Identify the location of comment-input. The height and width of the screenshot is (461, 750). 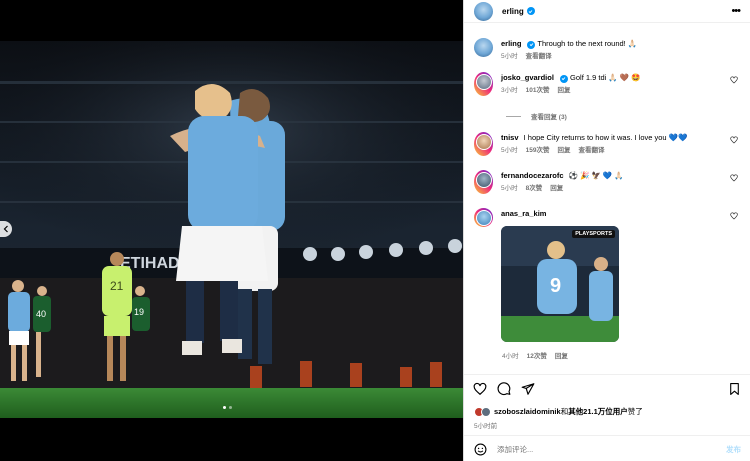
(597, 449).